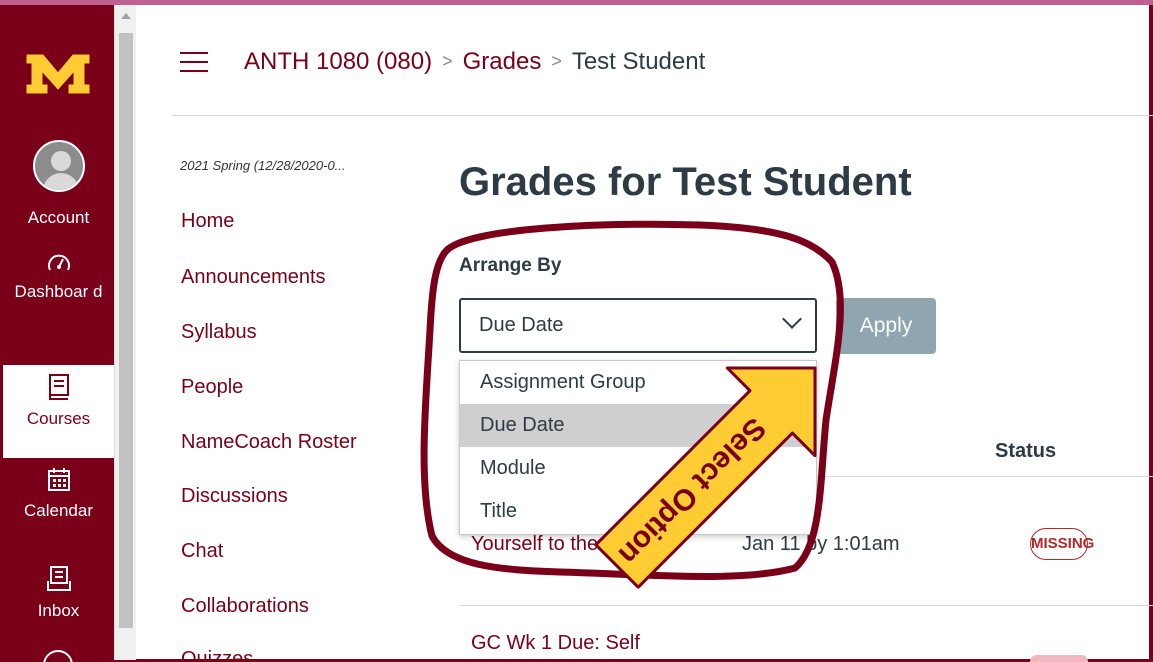  Describe the element at coordinates (58, 73) in the screenshot. I see `university-m-logo-icon` at that location.